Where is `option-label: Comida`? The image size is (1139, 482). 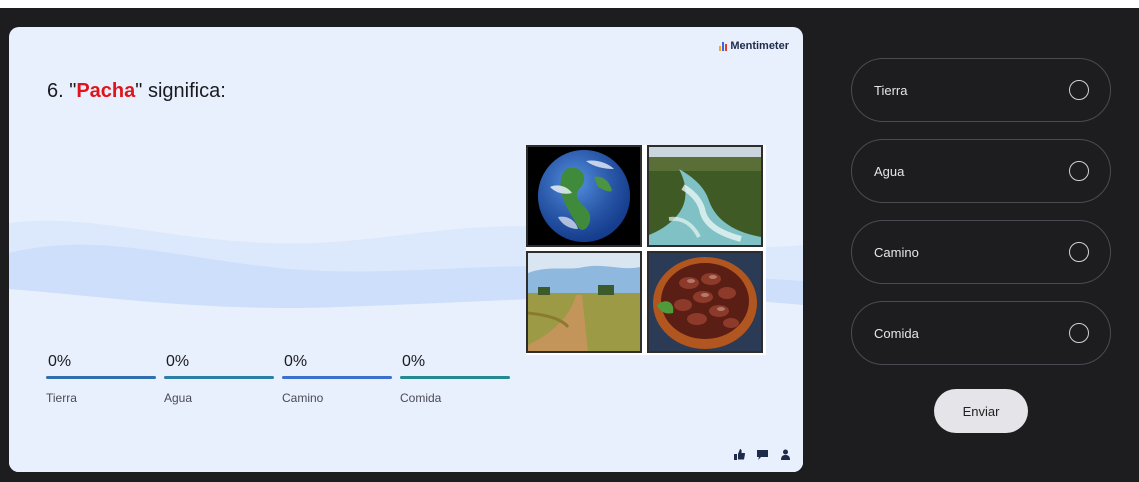
option-label: Comida is located at coordinates (896, 333).